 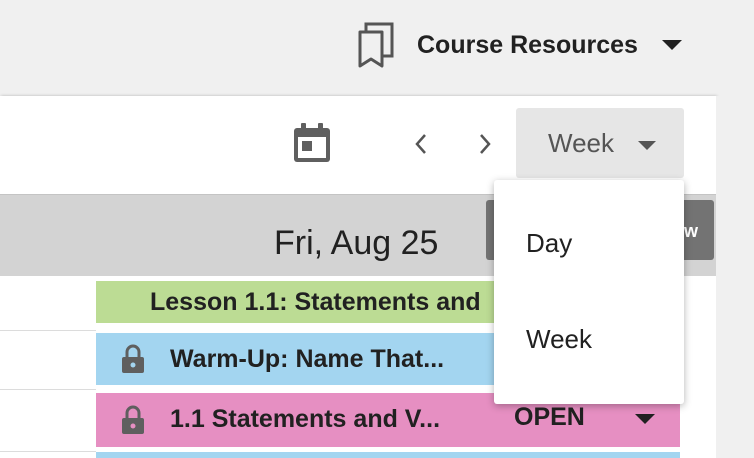 I want to click on activity-row, so click(x=388, y=455).